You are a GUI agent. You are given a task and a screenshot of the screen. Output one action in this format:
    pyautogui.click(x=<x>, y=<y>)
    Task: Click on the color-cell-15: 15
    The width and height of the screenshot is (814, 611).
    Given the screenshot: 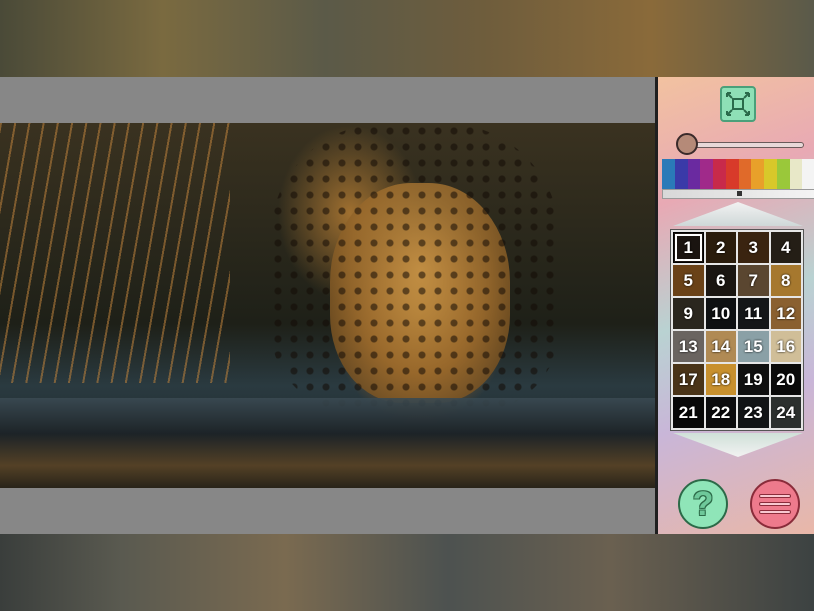 What is the action you would take?
    pyautogui.click(x=753, y=346)
    